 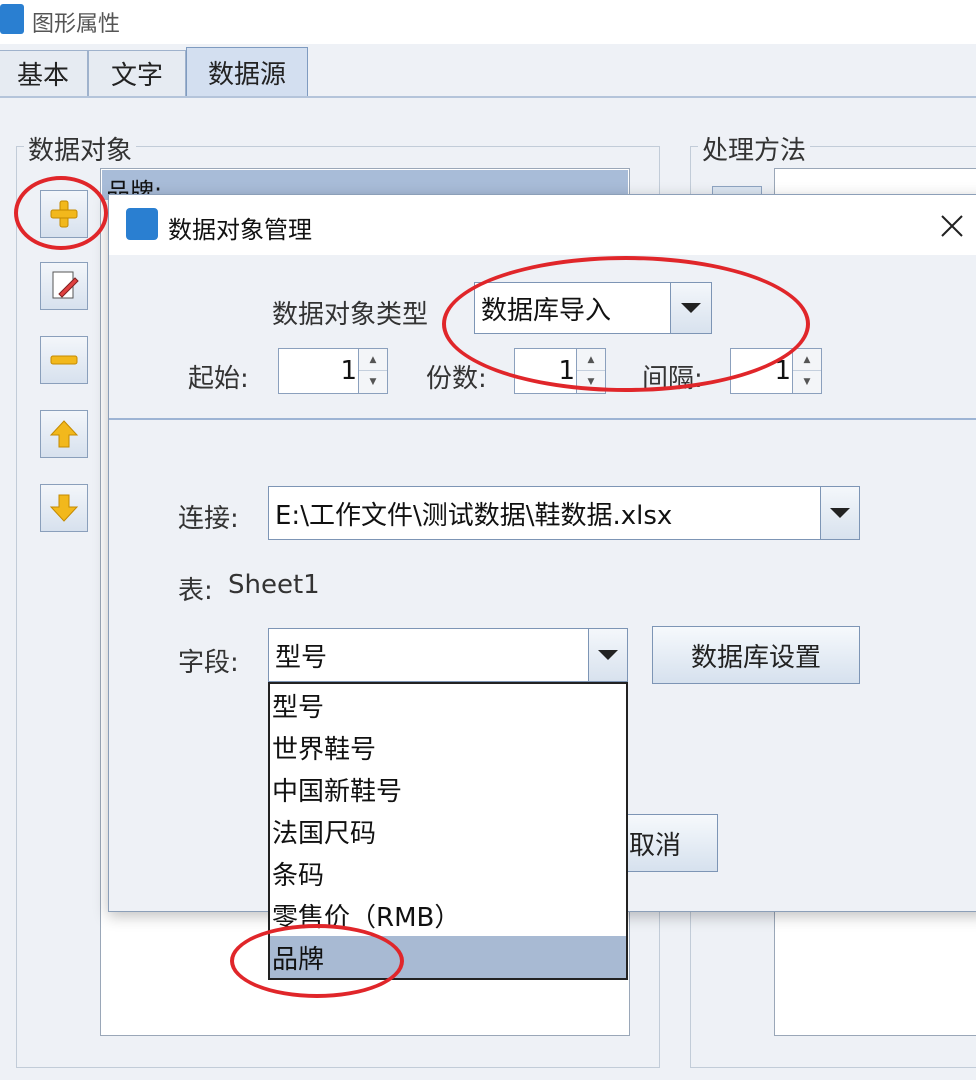 I want to click on tab-basic: 基本, so click(x=44, y=73).